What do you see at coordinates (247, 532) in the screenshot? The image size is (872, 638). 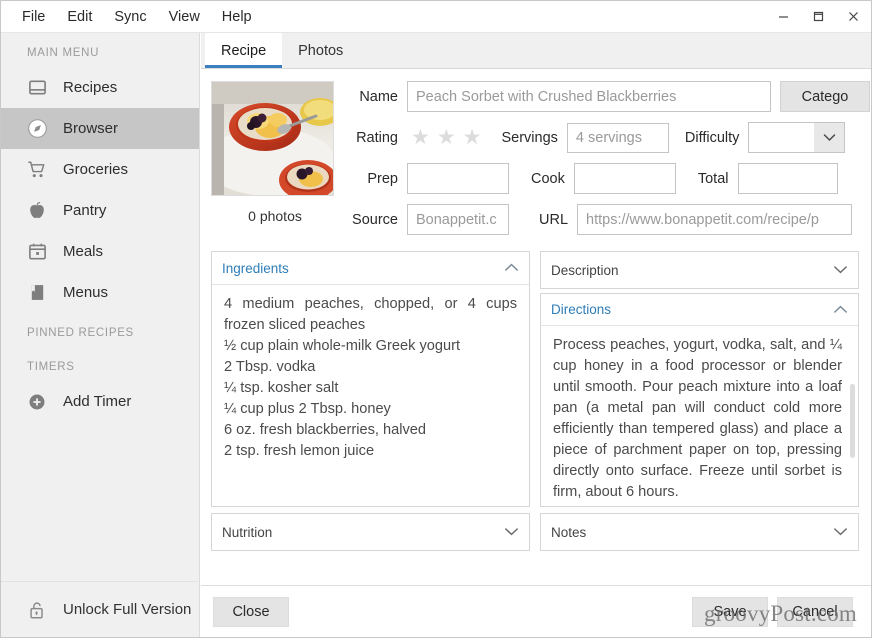 I see `panel-nutrition-title: Nutrition` at bounding box center [247, 532].